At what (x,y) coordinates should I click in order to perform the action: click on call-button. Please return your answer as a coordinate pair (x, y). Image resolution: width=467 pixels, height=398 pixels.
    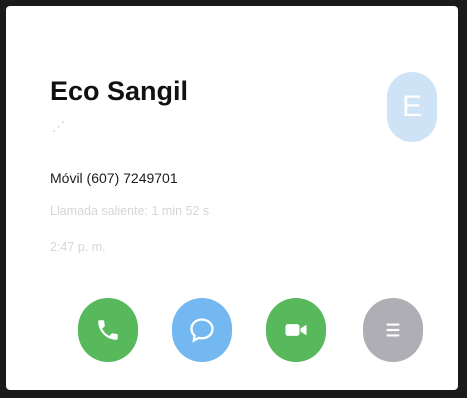
    Looking at the image, I should click on (108, 330).